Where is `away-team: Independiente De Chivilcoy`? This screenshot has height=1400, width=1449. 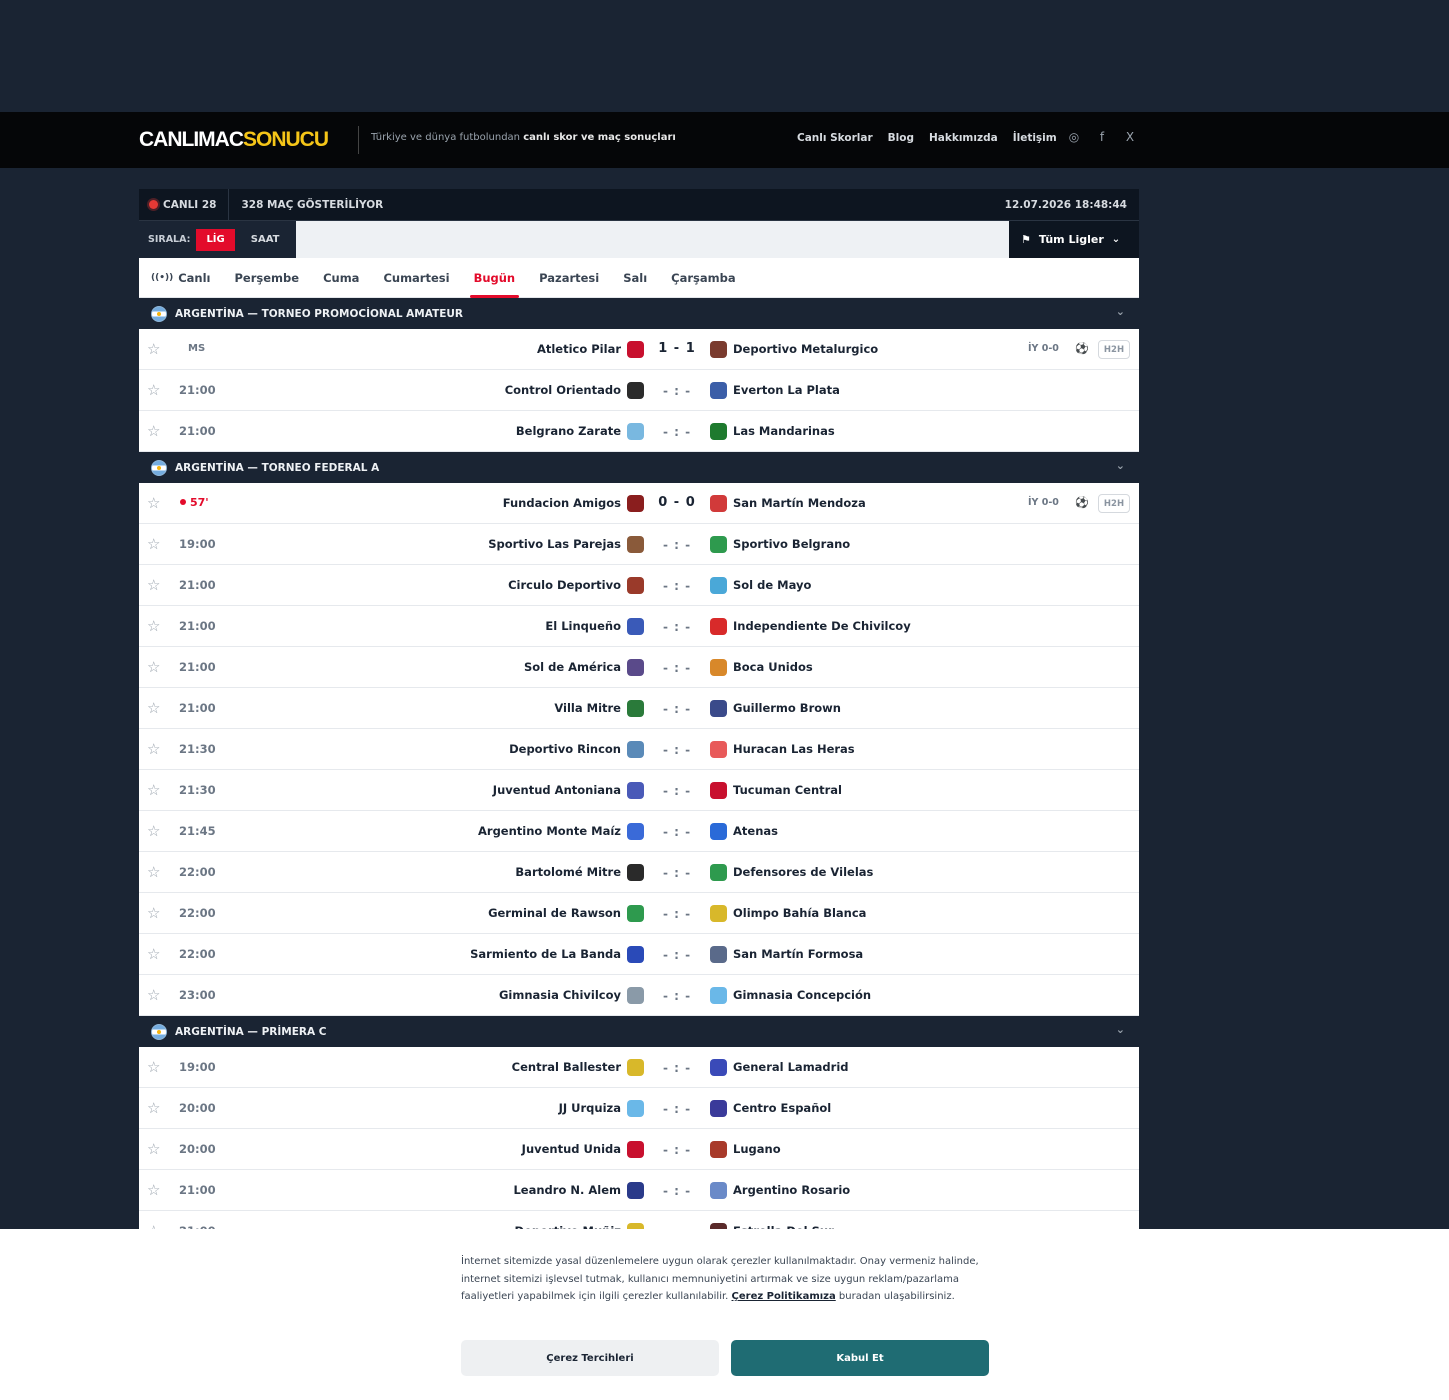
away-team: Independiente De Chivilcoy is located at coordinates (822, 626).